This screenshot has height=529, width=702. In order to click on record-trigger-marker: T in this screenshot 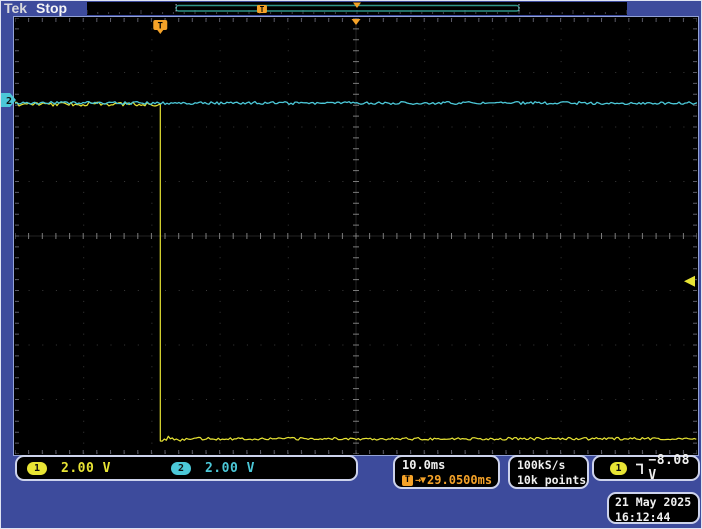, I will do `click(261, 9)`.